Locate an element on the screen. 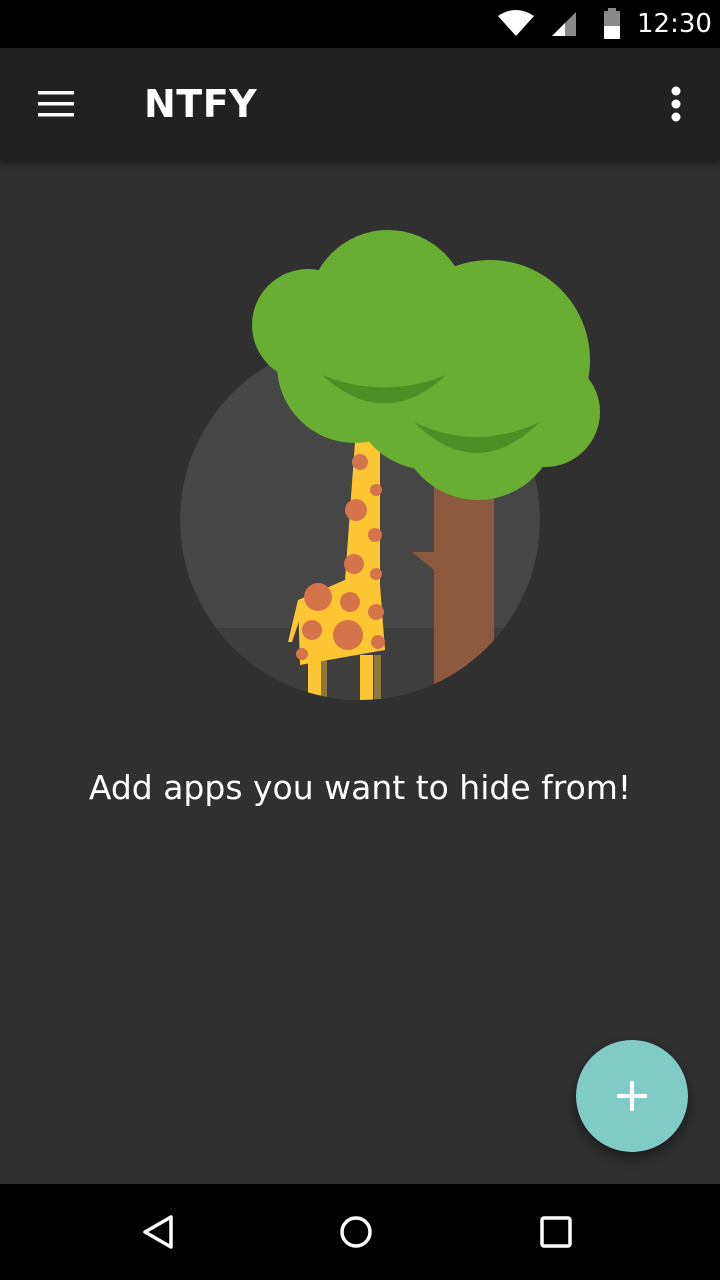 The height and width of the screenshot is (1280, 720). navigation-bar is located at coordinates (360, 1232).